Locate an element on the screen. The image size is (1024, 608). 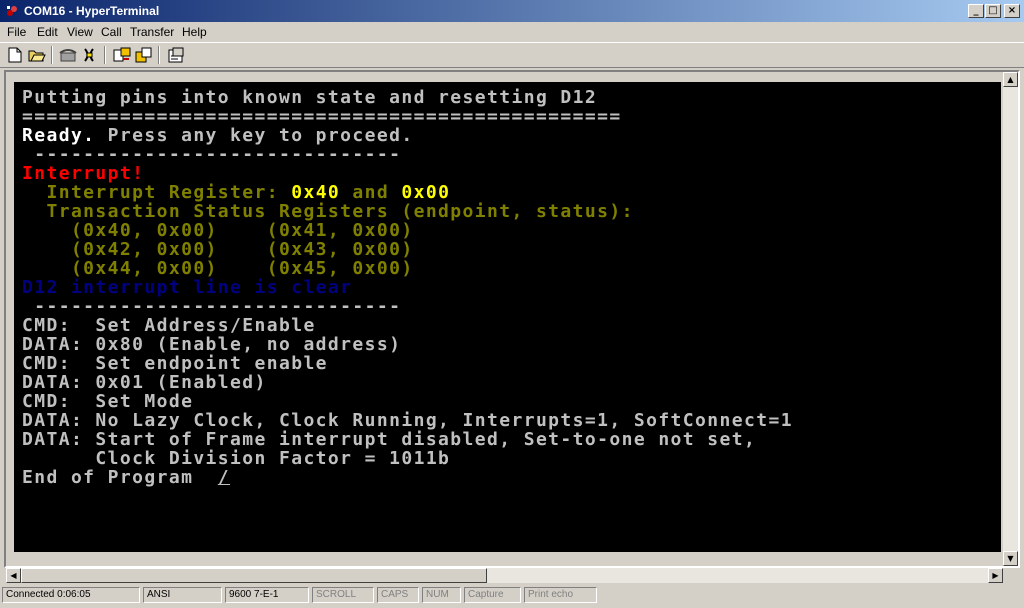
menu-transfer: Transfer is located at coordinates (152, 32).